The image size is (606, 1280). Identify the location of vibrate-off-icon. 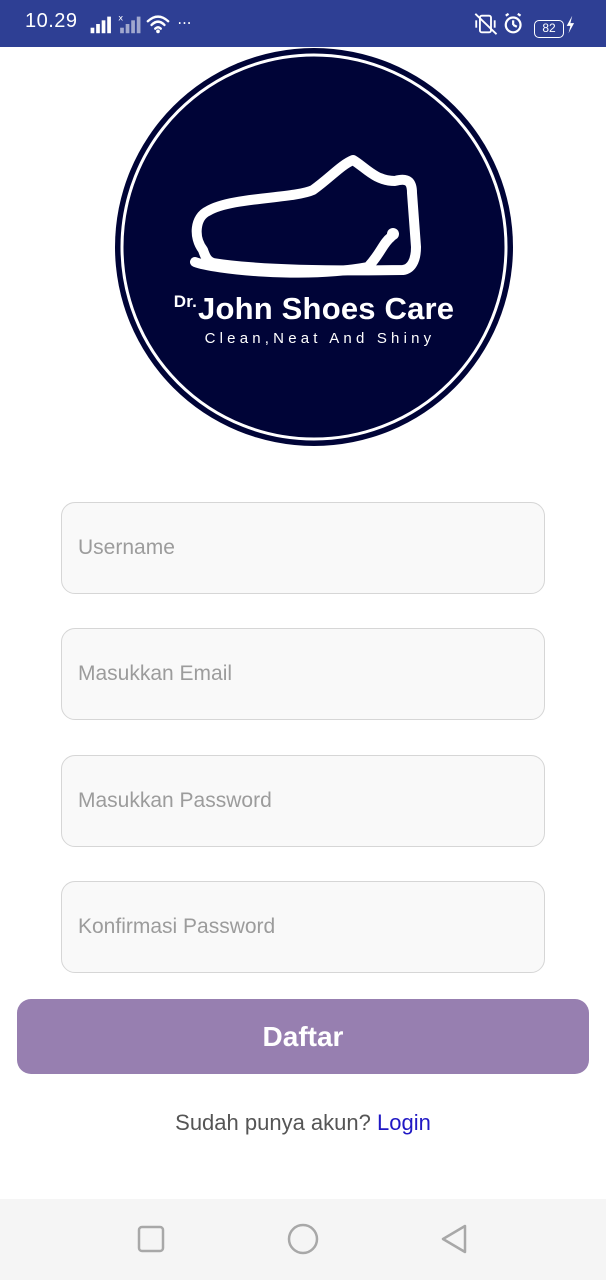
(486, 24).